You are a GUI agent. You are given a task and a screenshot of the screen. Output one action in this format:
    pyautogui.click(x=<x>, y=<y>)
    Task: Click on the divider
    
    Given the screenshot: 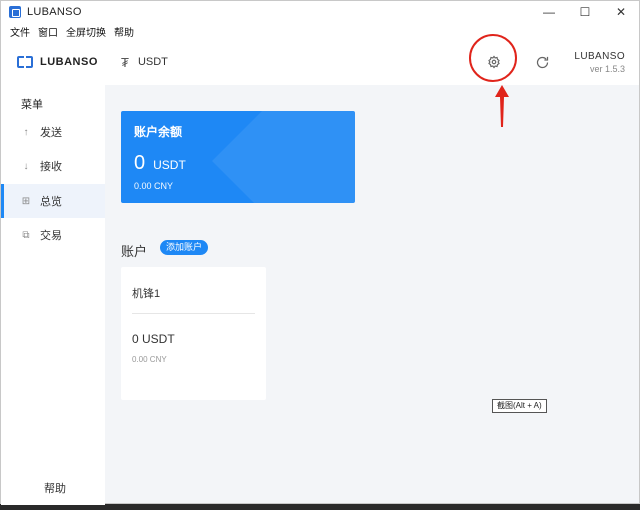 What is the action you would take?
    pyautogui.click(x=193, y=313)
    